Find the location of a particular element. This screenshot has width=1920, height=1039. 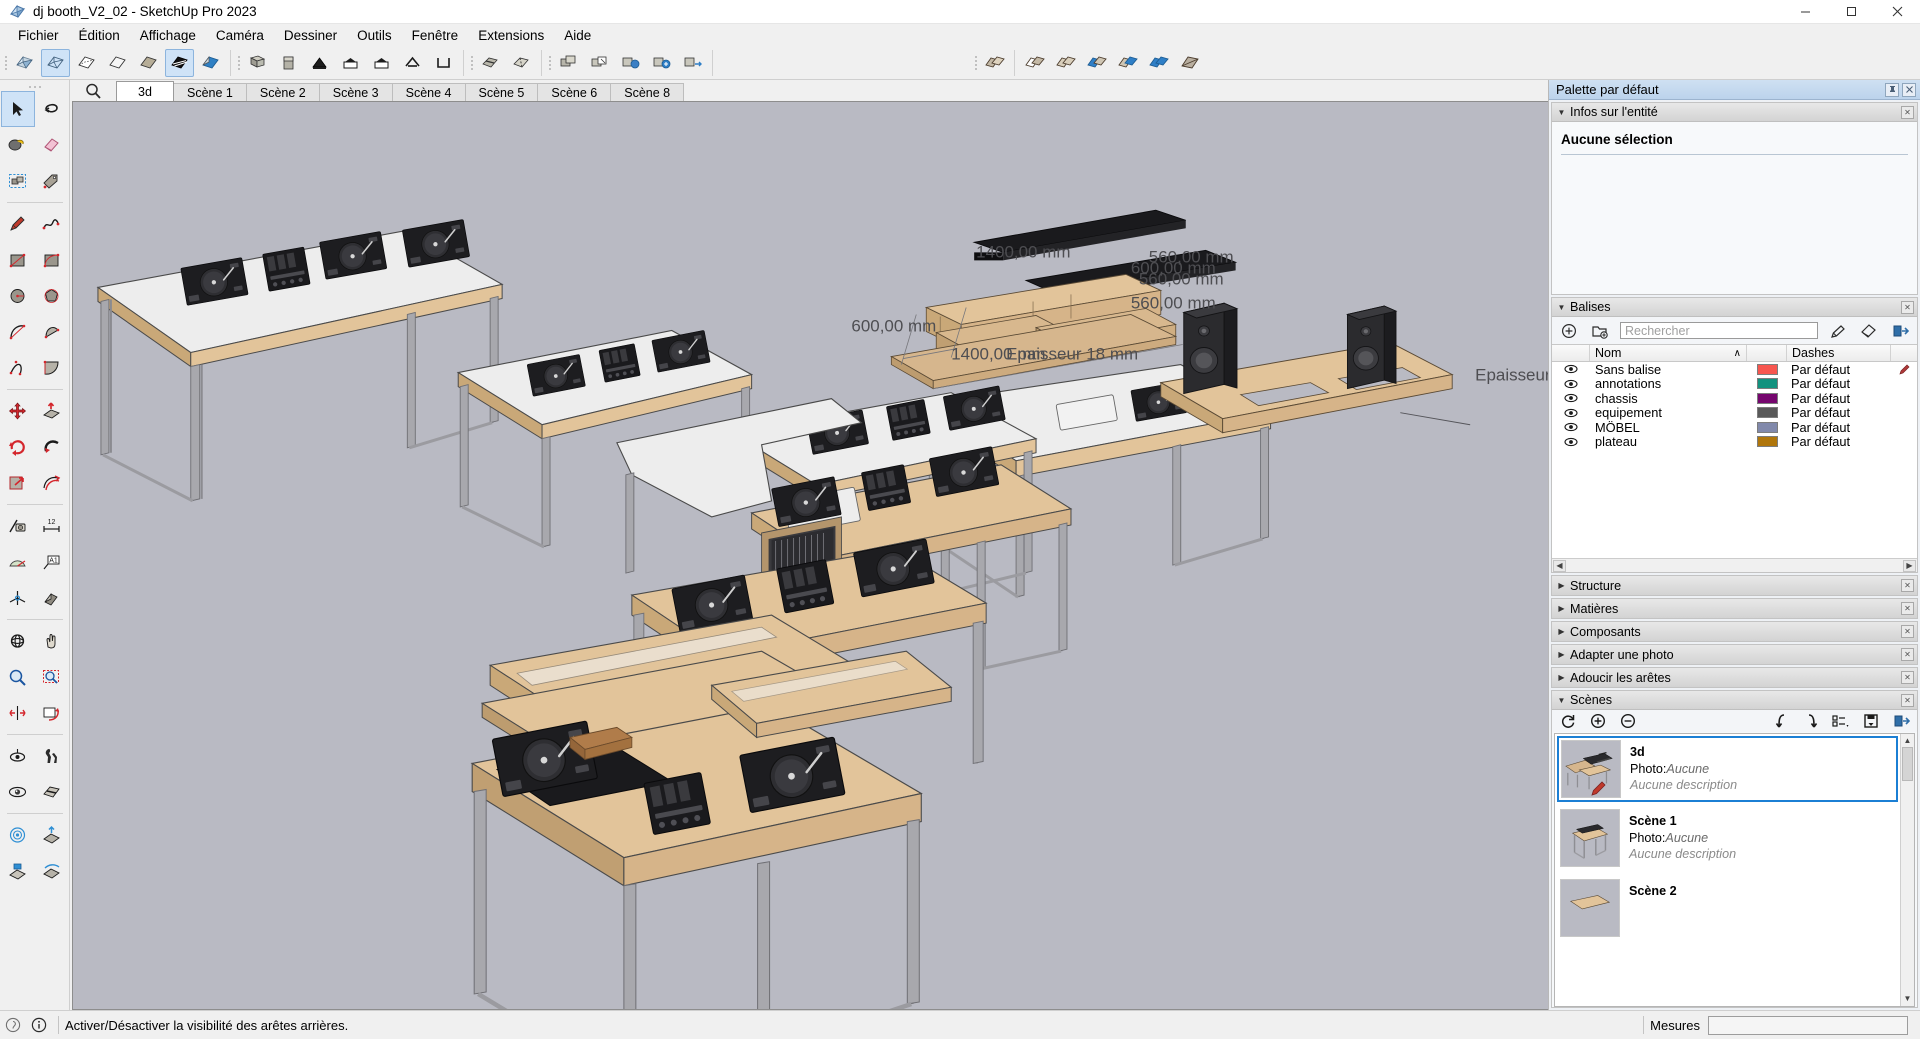

menu-fichier: Fichier is located at coordinates (38, 35).